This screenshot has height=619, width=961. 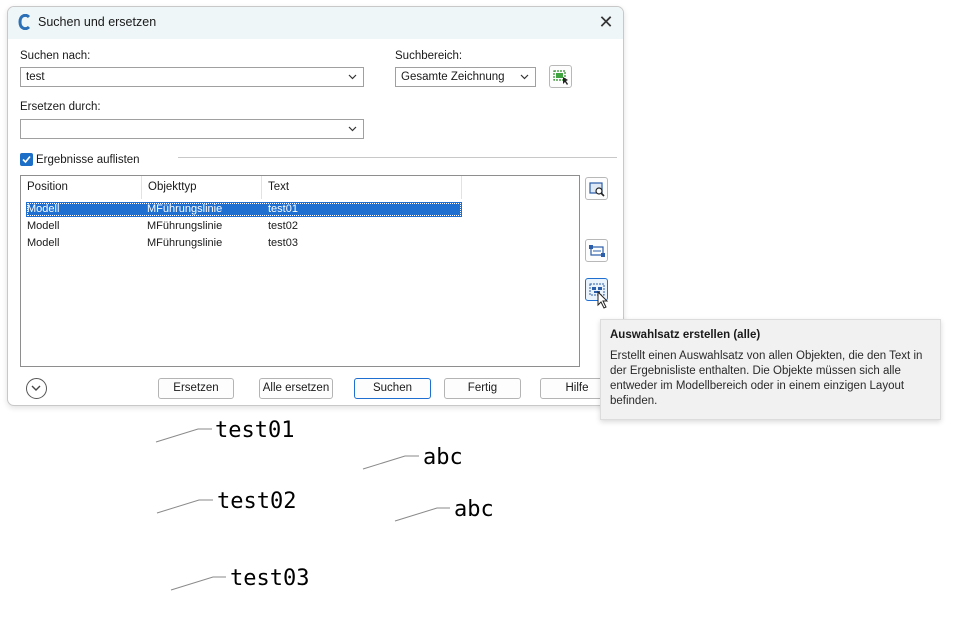 What do you see at coordinates (254, 430) in the screenshot?
I see `leader-text: test01` at bounding box center [254, 430].